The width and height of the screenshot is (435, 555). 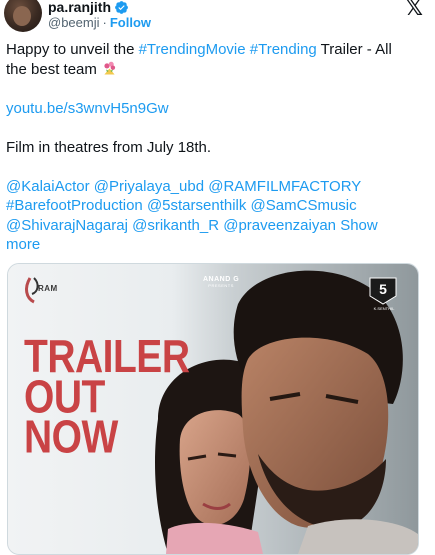 What do you see at coordinates (283, 49) in the screenshot?
I see `hashtag-link: #Trending` at bounding box center [283, 49].